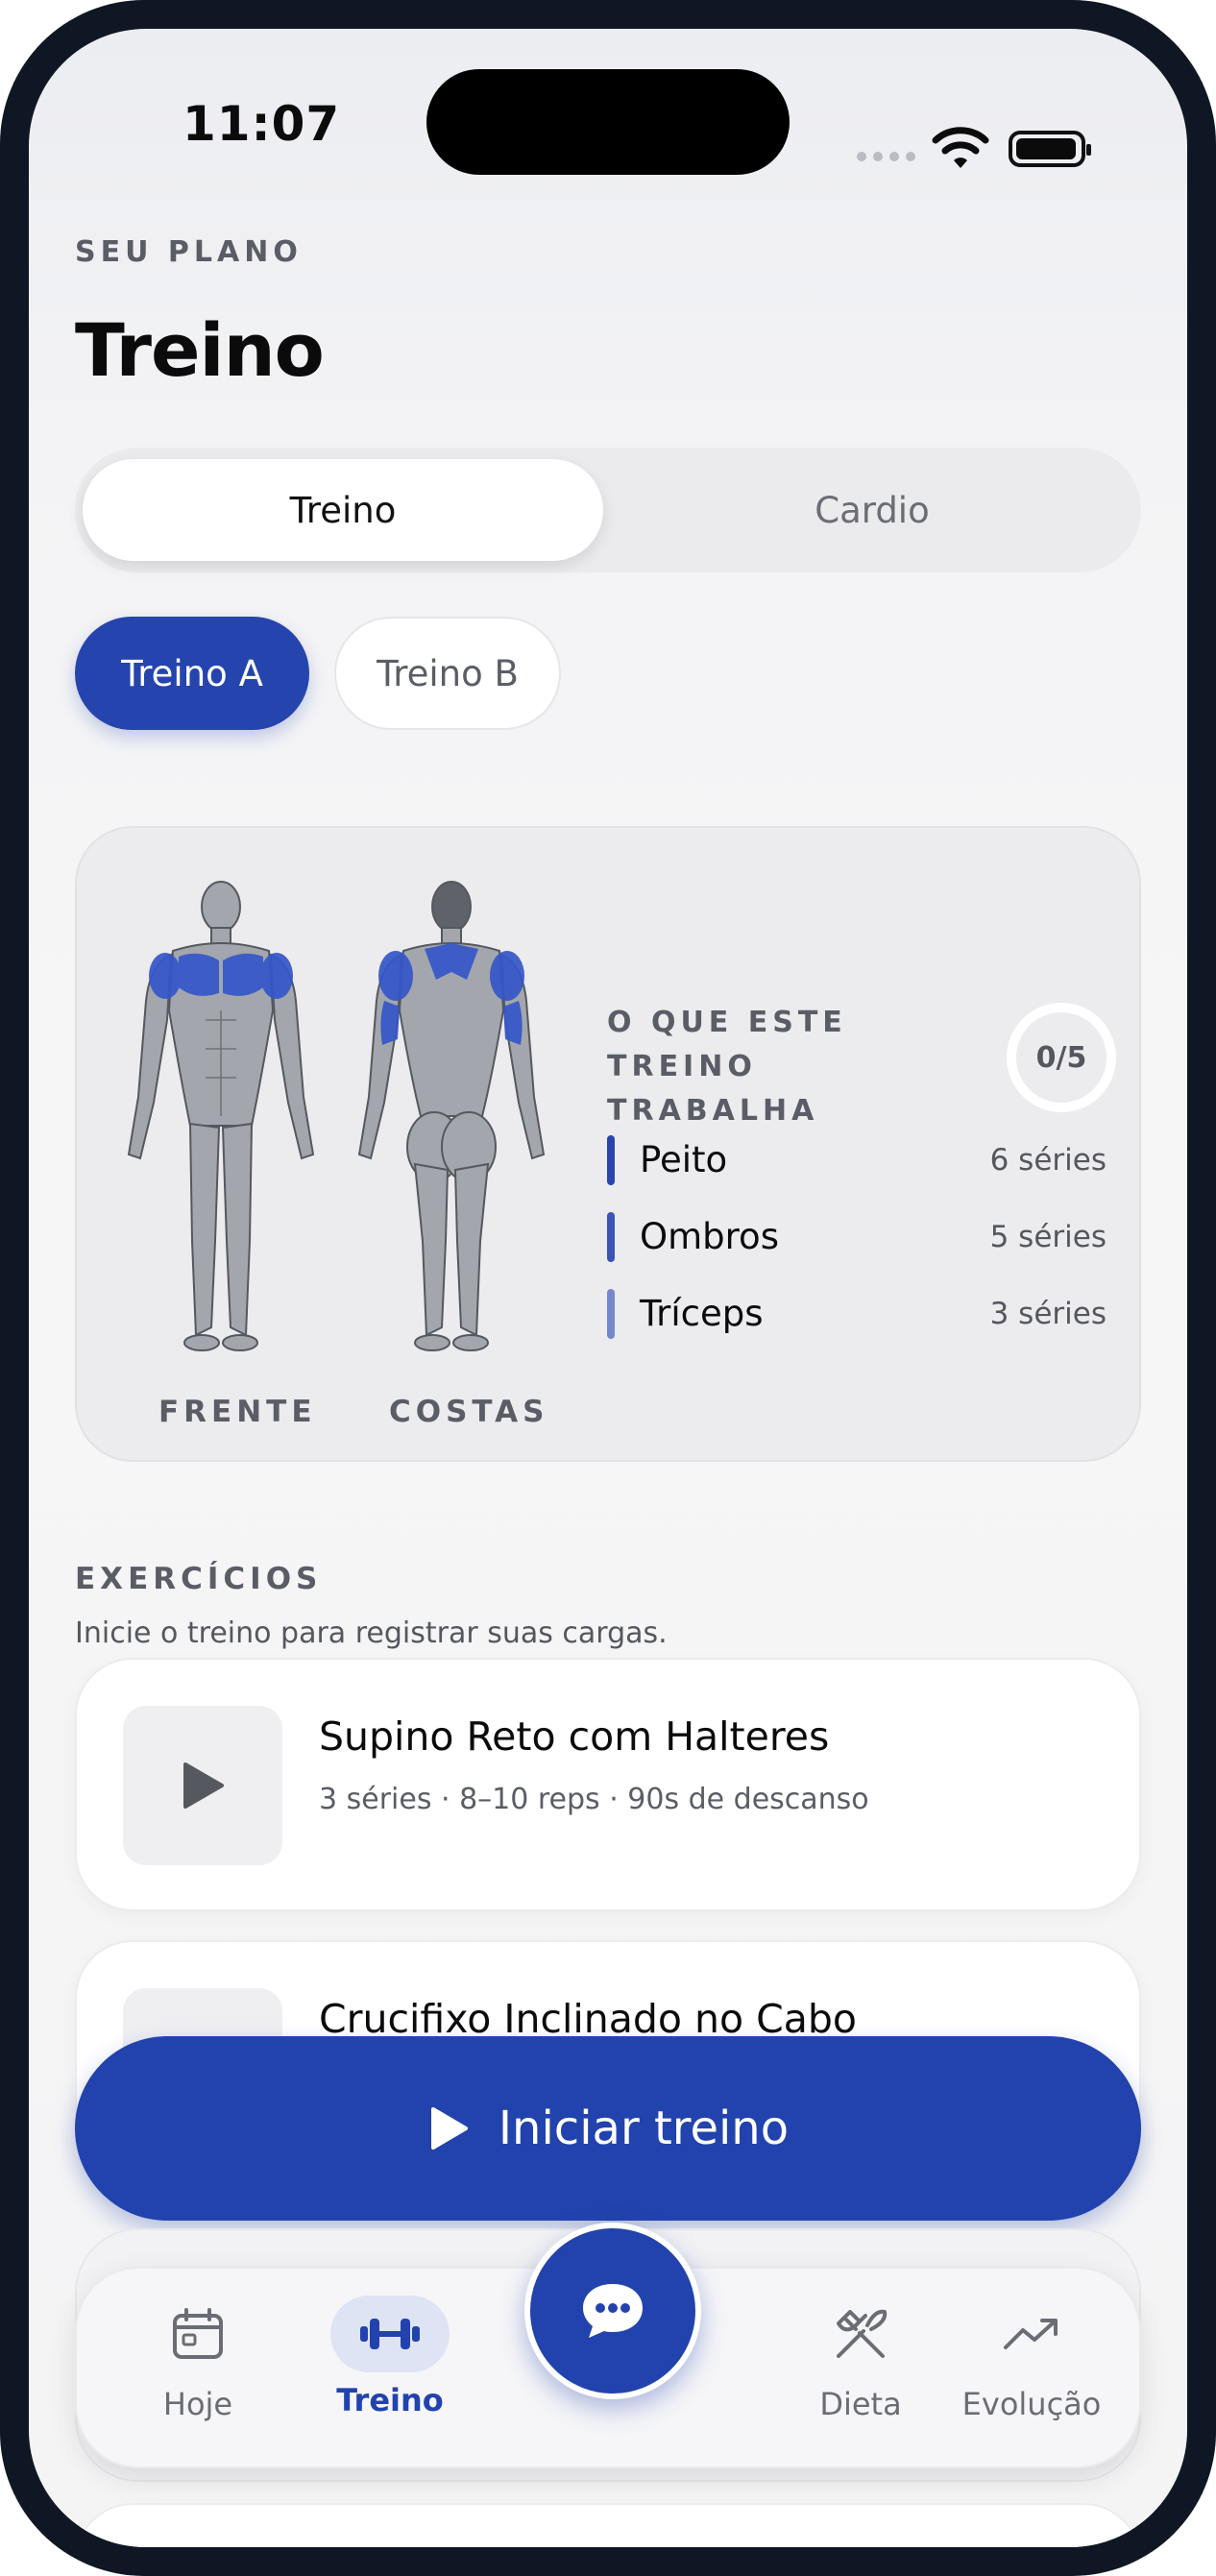 This screenshot has width=1216, height=2576. I want to click on tab-evolucao: Evolução, so click(1032, 2372).